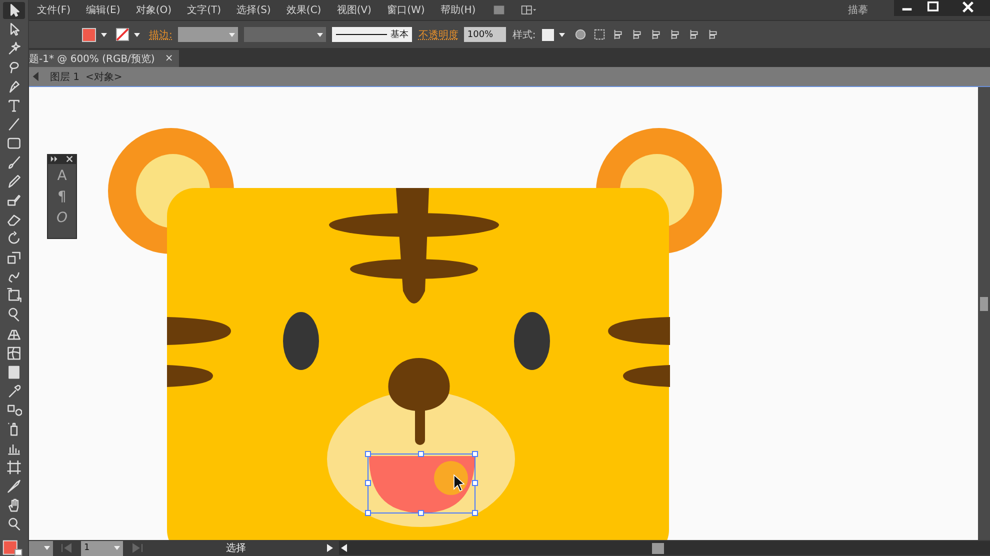 The image size is (990, 556). Describe the element at coordinates (529, 10) in the screenshot. I see `layout-icon` at that location.